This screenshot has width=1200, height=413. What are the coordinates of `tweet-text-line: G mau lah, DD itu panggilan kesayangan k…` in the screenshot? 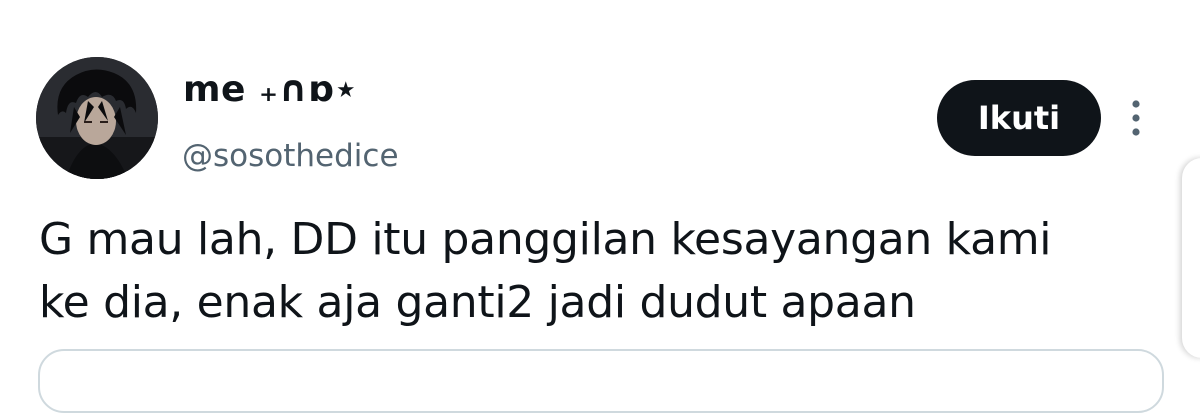 It's located at (545, 239).